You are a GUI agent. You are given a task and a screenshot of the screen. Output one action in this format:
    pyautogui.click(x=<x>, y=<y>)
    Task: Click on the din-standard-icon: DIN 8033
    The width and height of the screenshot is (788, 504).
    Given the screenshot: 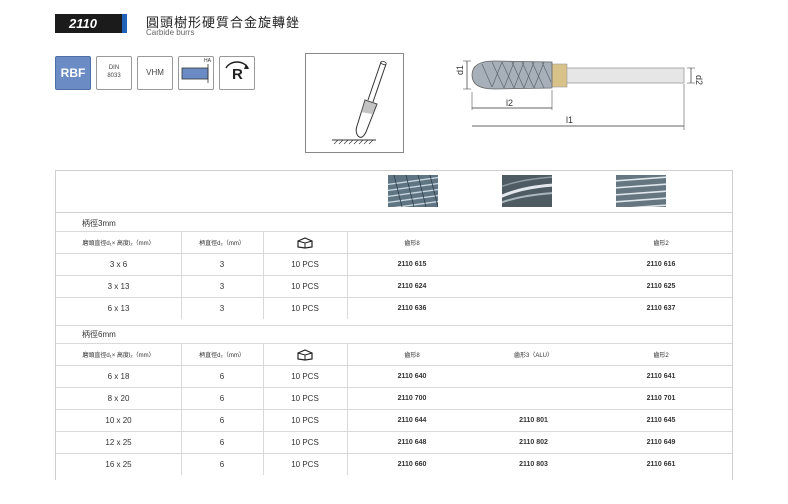 What is the action you would take?
    pyautogui.click(x=114, y=73)
    